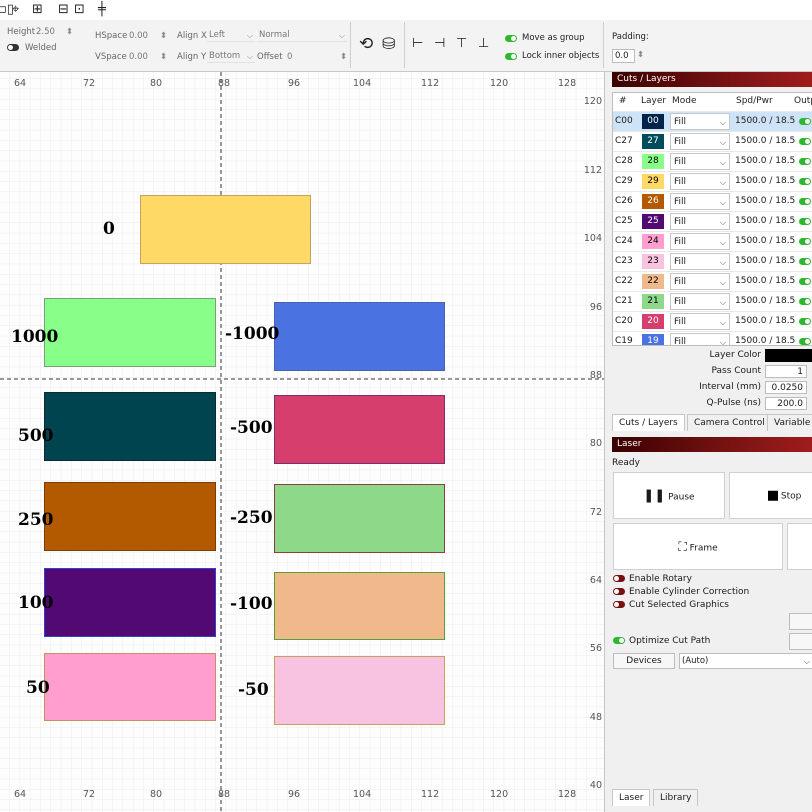 Image resolution: width=812 pixels, height=812 pixels. What do you see at coordinates (45, 32) in the screenshot?
I see `height-value: 2.50` at bounding box center [45, 32].